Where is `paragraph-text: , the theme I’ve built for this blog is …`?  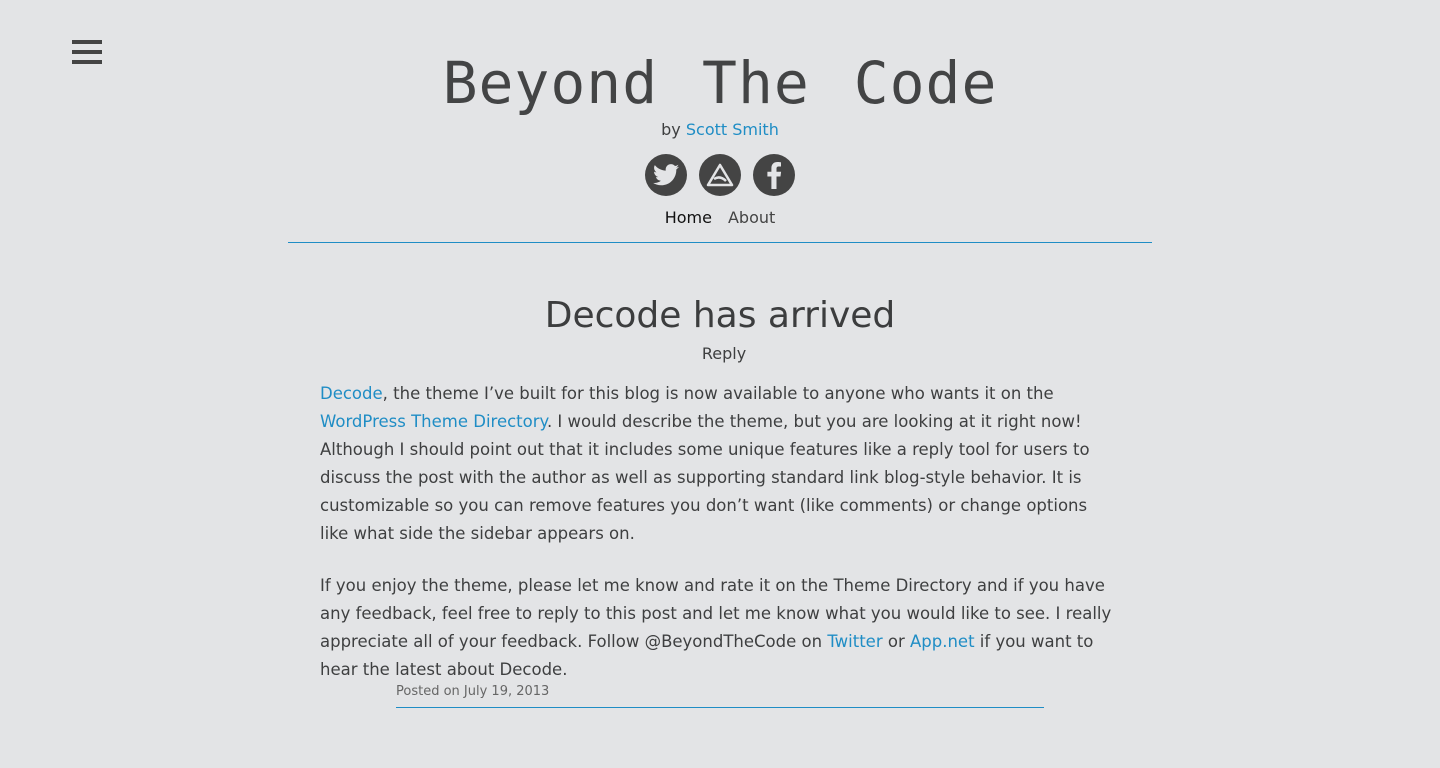
paragraph-text: , the theme I’ve built for this blog is … is located at coordinates (718, 393).